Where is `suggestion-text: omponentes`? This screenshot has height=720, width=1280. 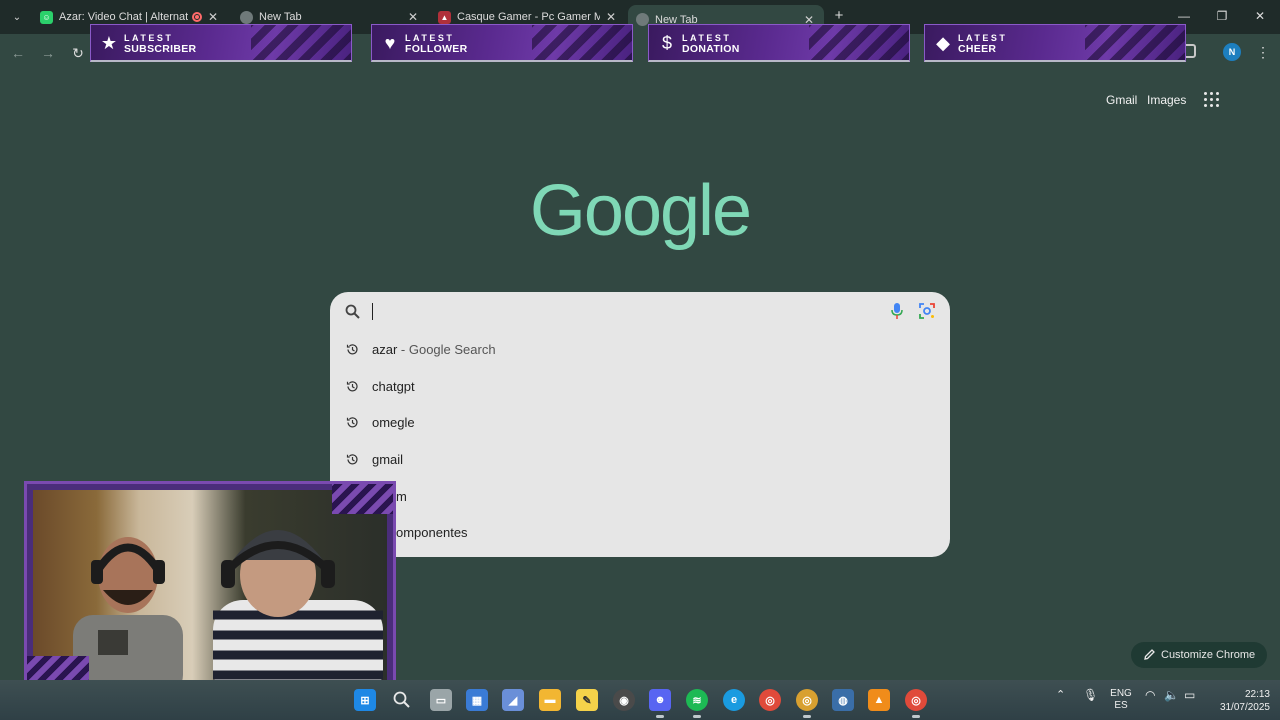
suggestion-text: omponentes is located at coordinates (432, 532).